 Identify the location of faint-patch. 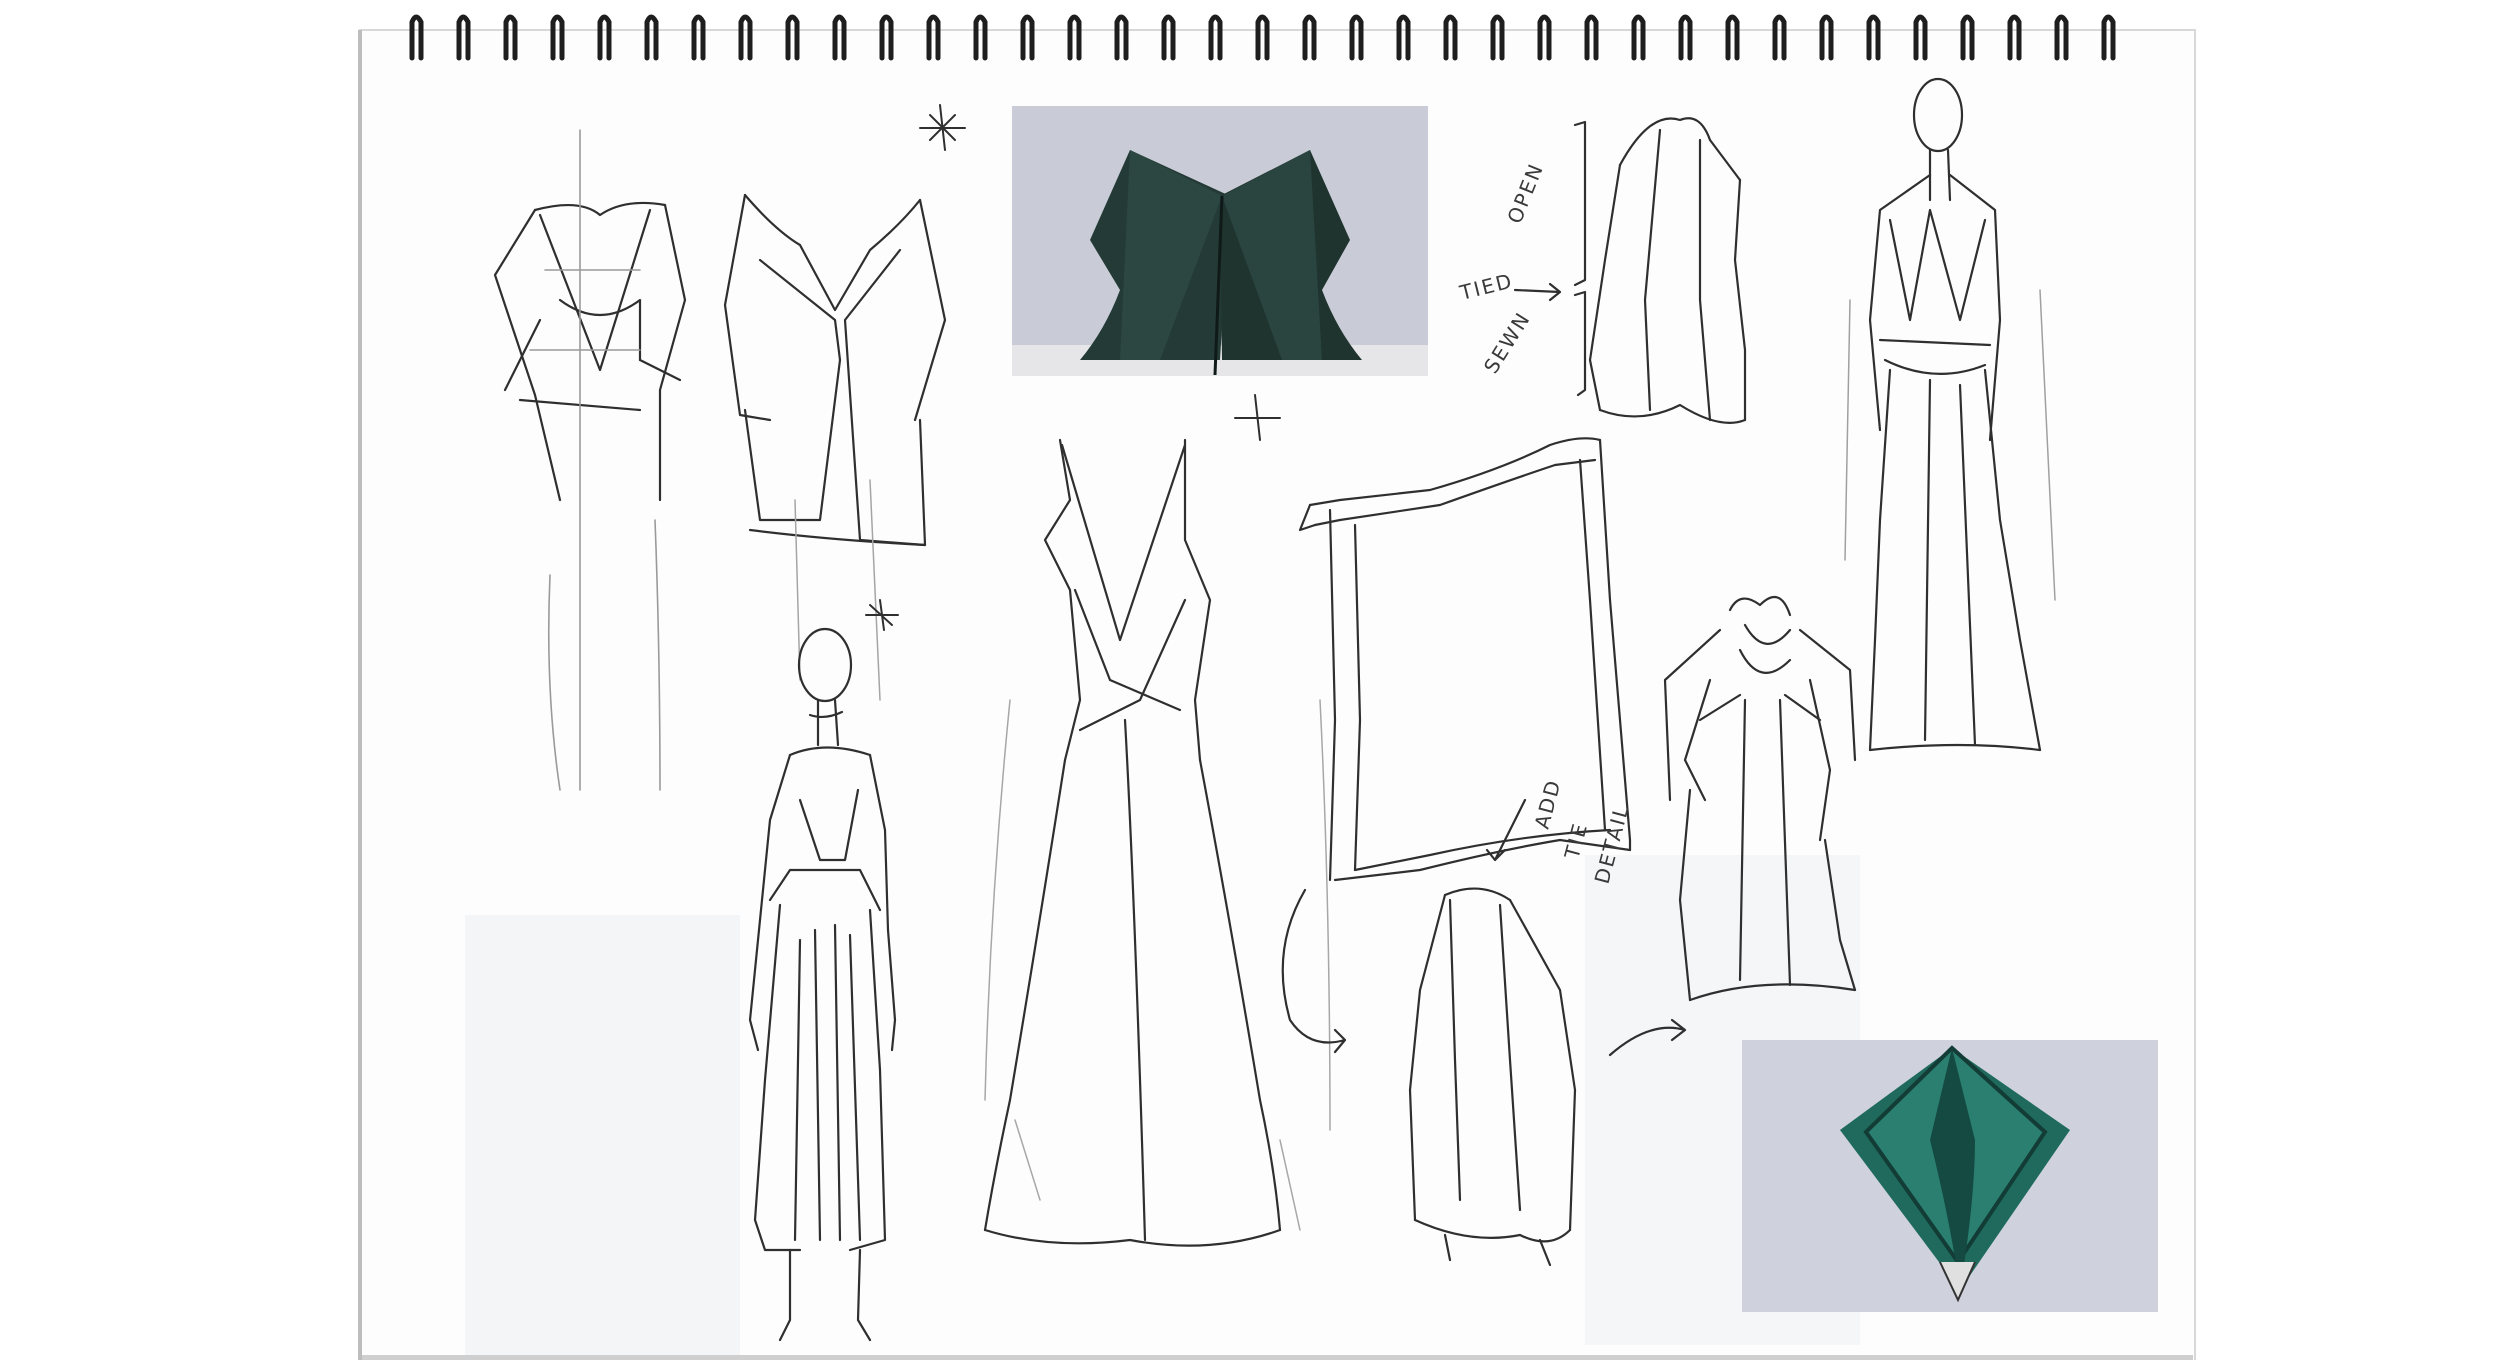
(602, 1135).